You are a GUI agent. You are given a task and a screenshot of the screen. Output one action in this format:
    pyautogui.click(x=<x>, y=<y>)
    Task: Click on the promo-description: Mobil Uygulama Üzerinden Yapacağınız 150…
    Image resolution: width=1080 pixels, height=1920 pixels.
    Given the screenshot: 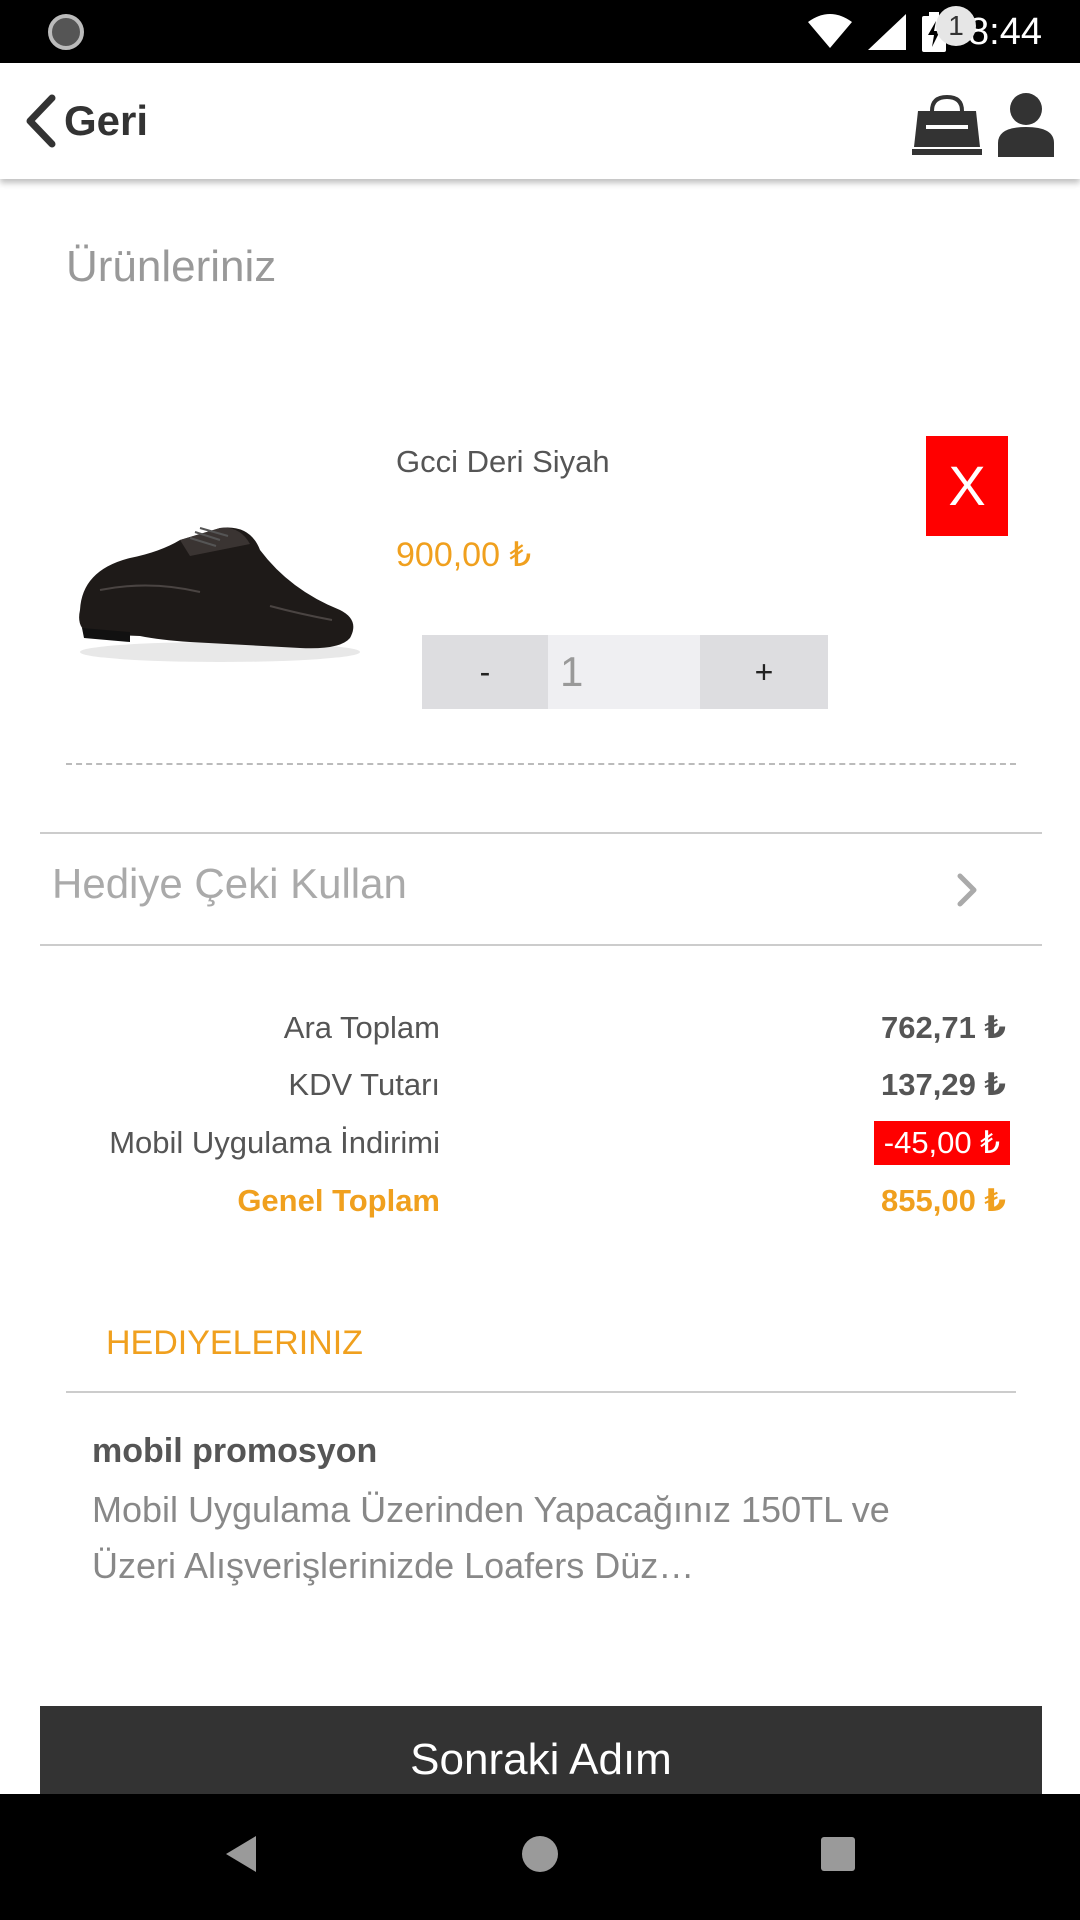 What is the action you would take?
    pyautogui.click(x=491, y=1537)
    